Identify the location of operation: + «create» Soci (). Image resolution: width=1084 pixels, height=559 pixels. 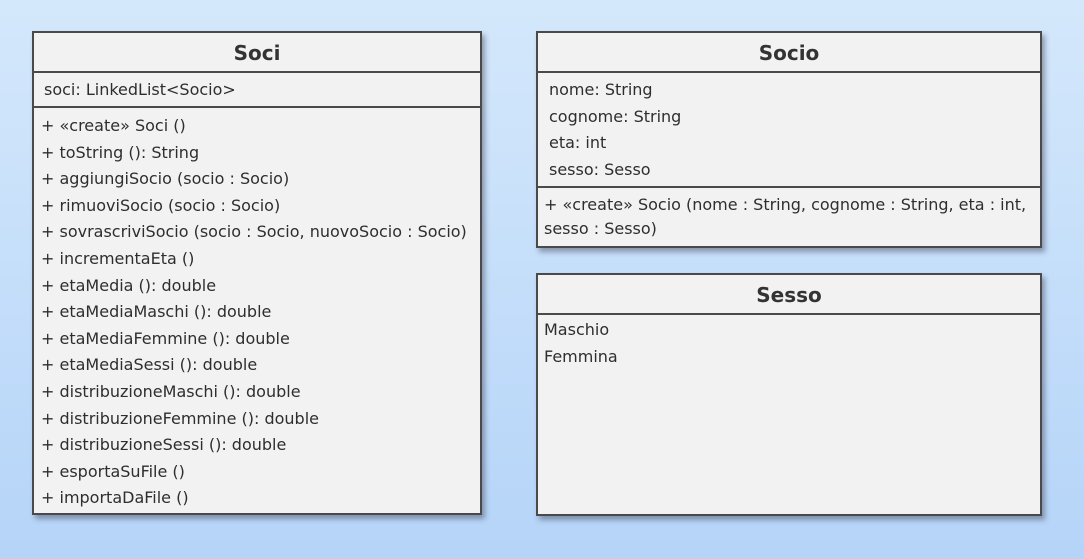
(113, 125).